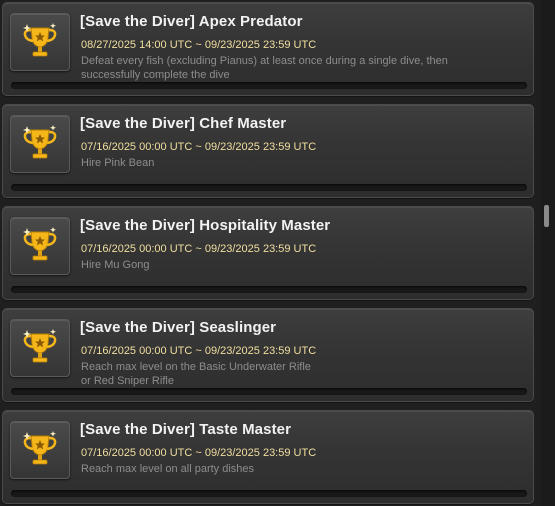 Image resolution: width=555 pixels, height=506 pixels. I want to click on achievement-description-line: Hire Pink Bean, so click(118, 163).